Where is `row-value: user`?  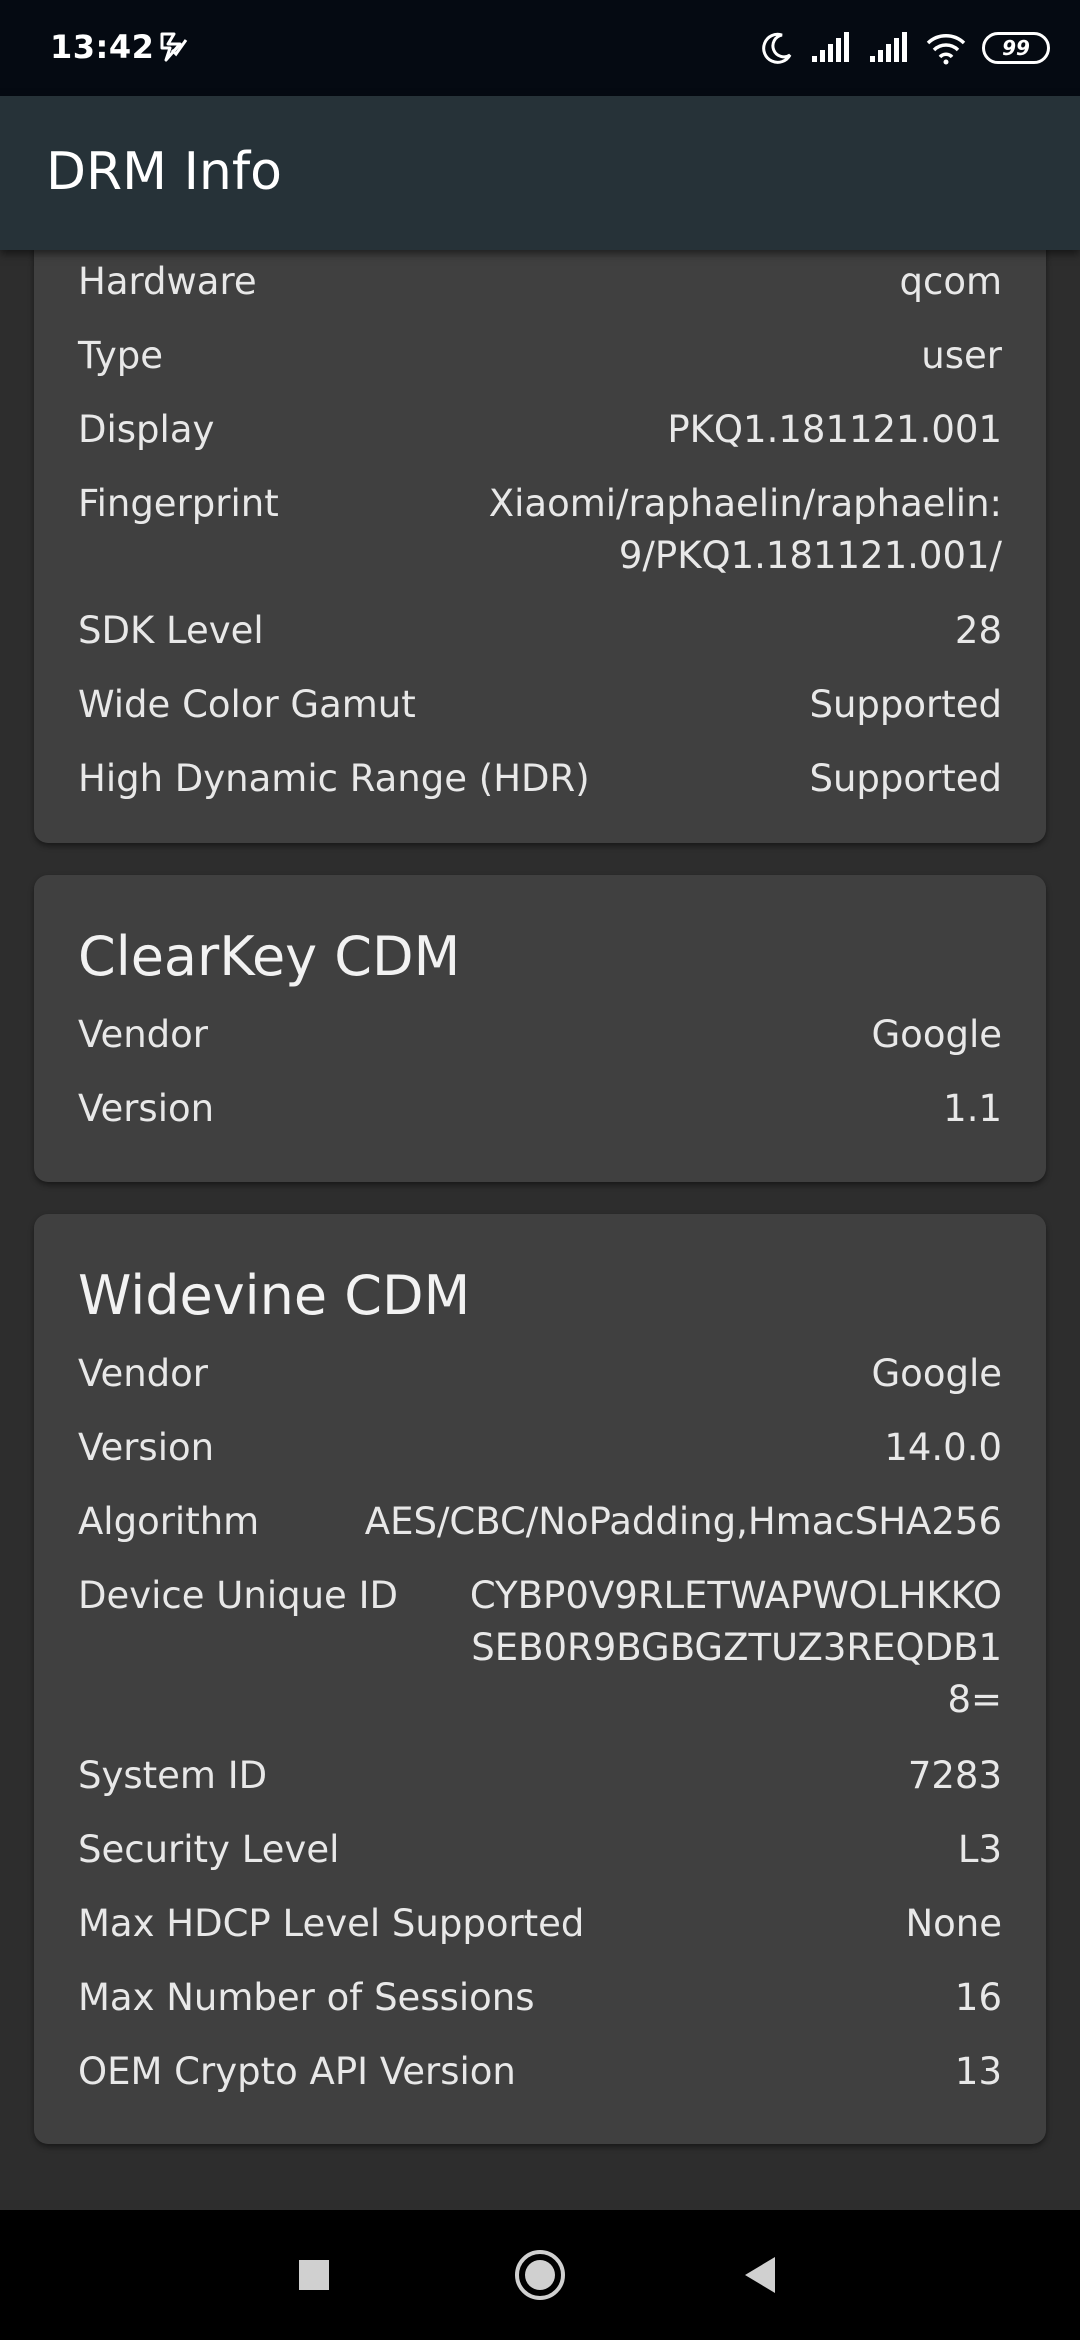 row-value: user is located at coordinates (961, 355).